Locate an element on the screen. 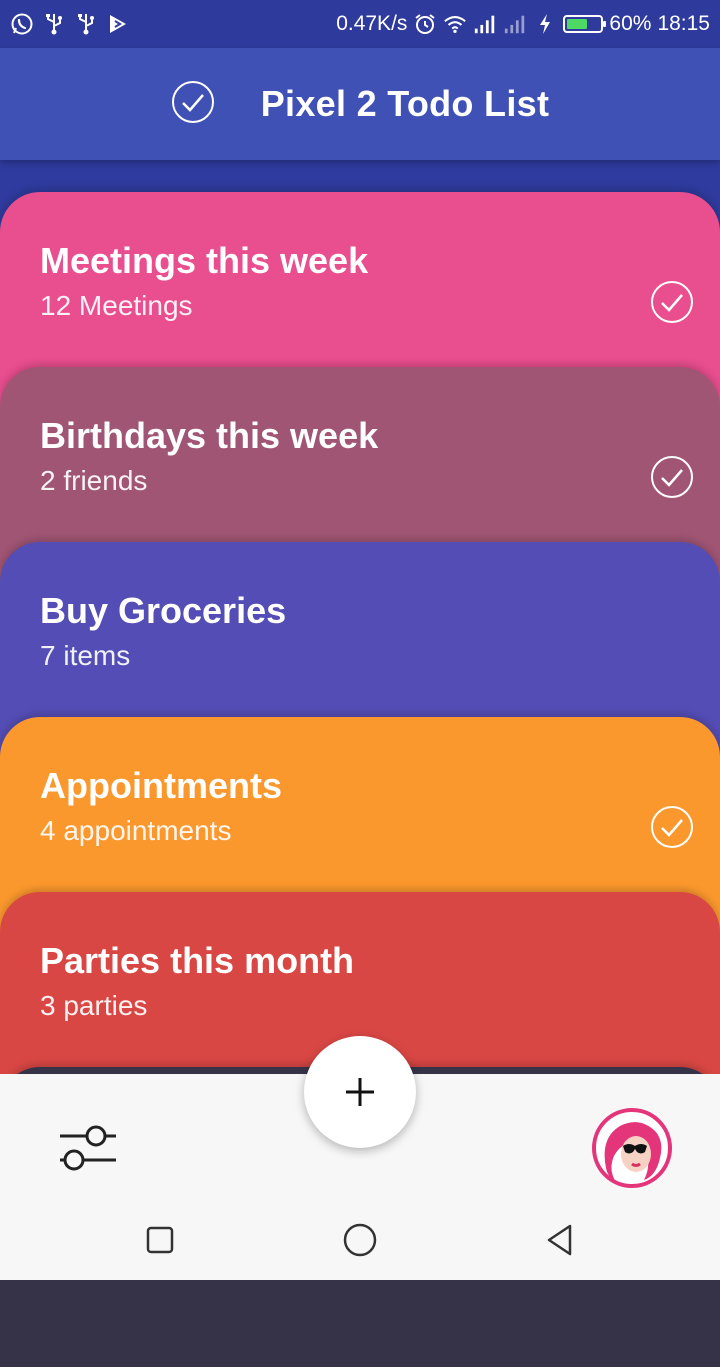  plus-icon is located at coordinates (360, 1092).